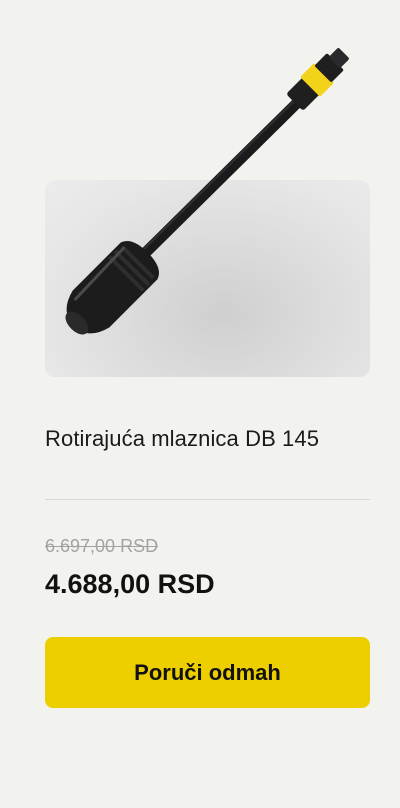 Image resolution: width=400 pixels, height=808 pixels. Describe the element at coordinates (210, 439) in the screenshot. I see `product-title: Rotirajuća mlaznica DB 145` at that location.